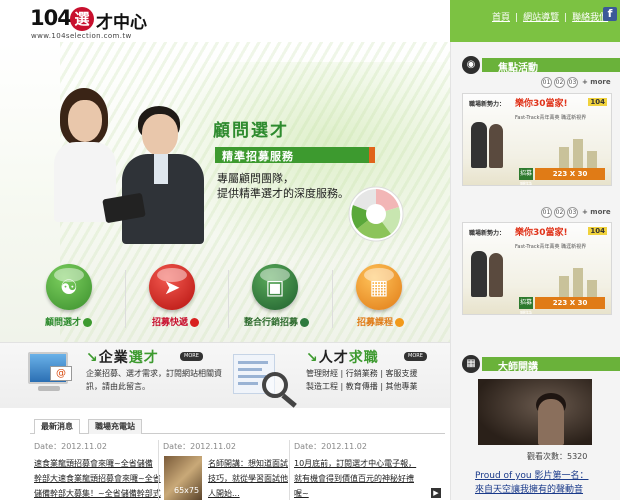 This screenshot has width=620, height=500. What do you see at coordinates (69, 287) in the screenshot?
I see `menu-button-consultant: ☯` at bounding box center [69, 287].